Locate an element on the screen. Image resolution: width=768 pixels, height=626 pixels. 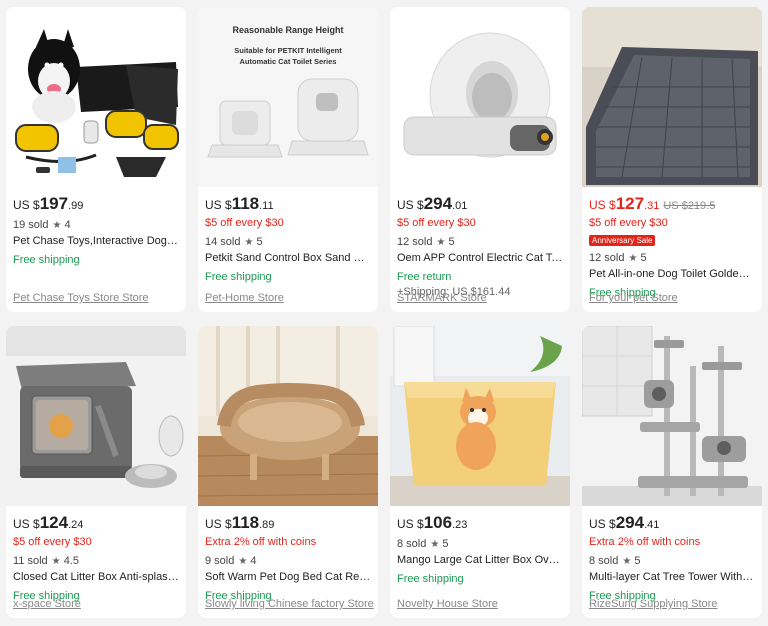
price: US $106.23 is located at coordinates (480, 523).